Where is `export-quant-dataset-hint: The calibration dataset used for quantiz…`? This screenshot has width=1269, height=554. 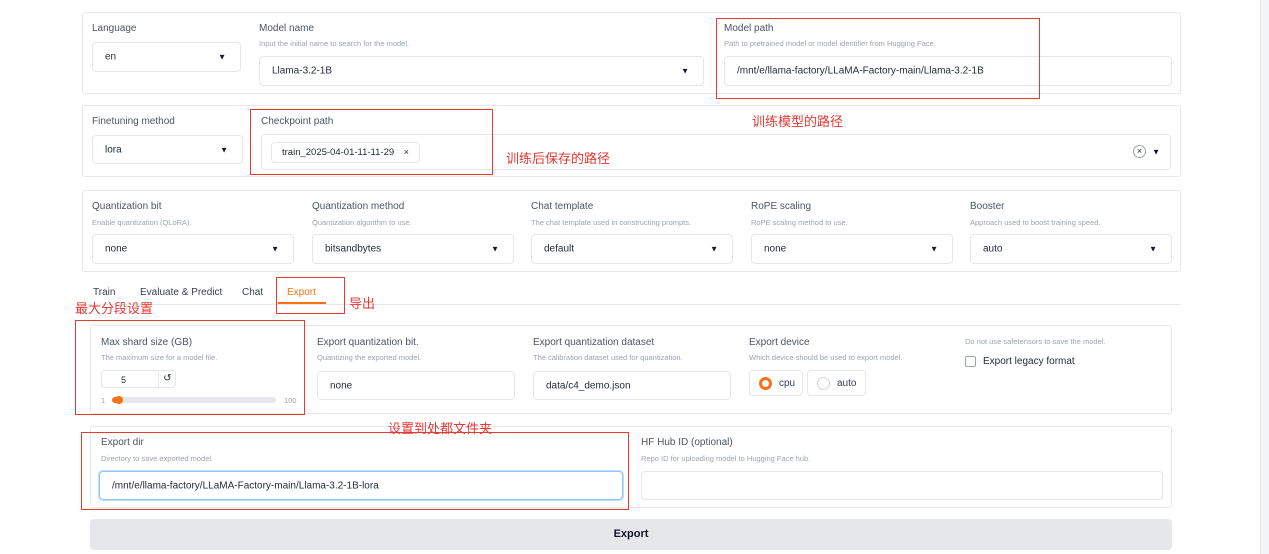
export-quant-dataset-hint: The calibration dataset used for quantiz… is located at coordinates (608, 357).